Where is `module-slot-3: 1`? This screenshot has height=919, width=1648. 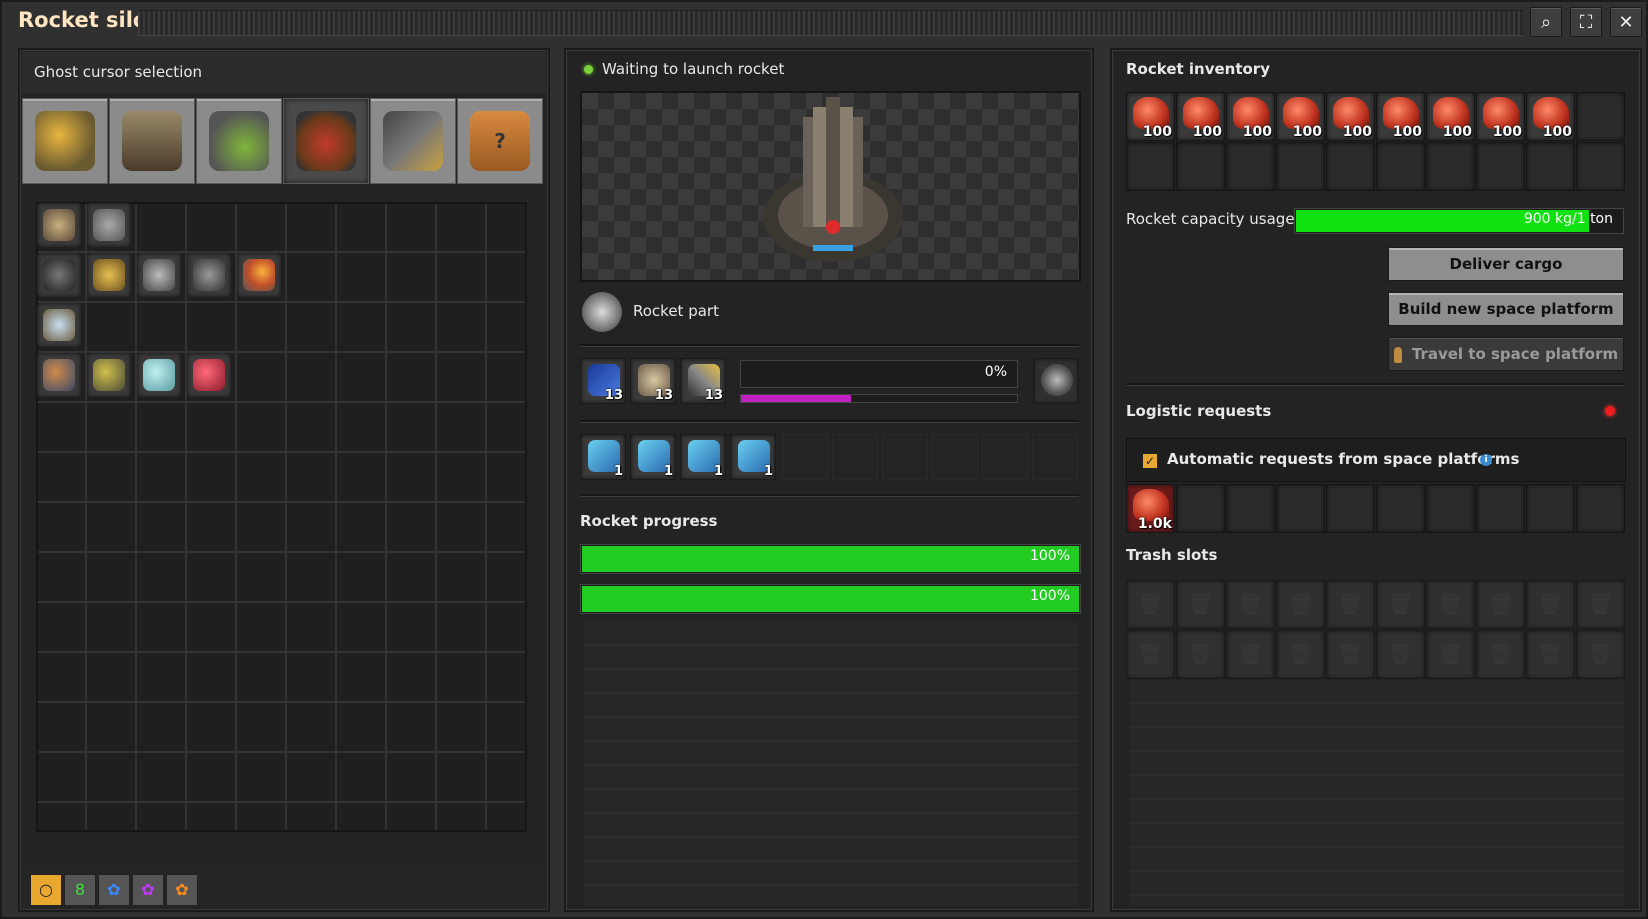
module-slot-3: 1 is located at coordinates (703, 457).